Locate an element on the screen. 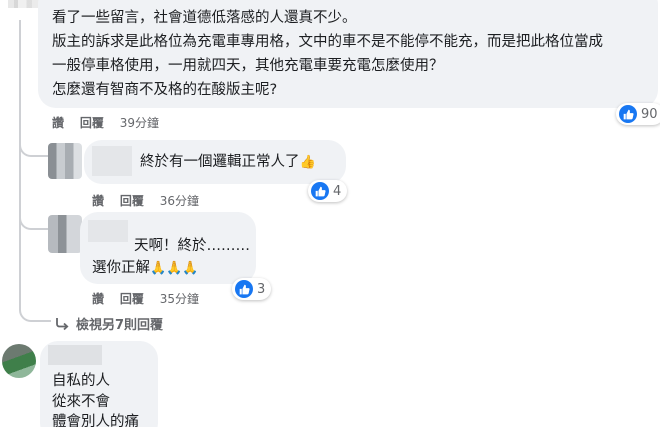 This screenshot has height=427, width=660. reaction-count: 4 is located at coordinates (328, 191).